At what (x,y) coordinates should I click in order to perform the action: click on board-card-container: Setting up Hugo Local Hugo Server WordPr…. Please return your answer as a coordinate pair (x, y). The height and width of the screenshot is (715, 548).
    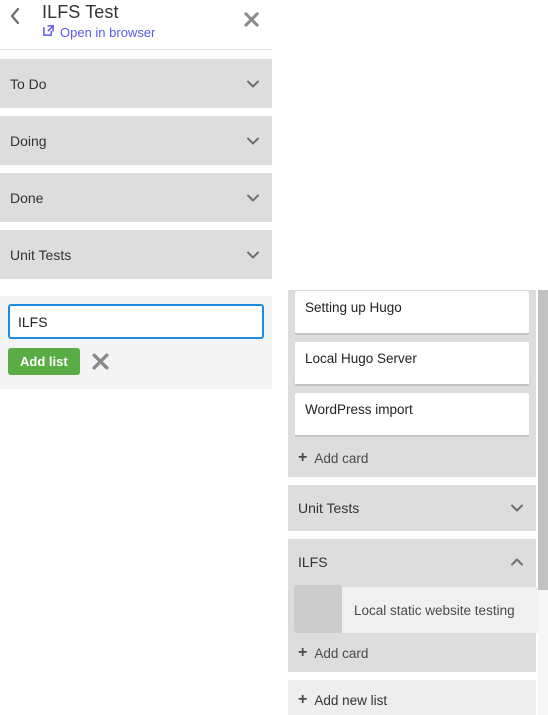
    Looking at the image, I should click on (412, 363).